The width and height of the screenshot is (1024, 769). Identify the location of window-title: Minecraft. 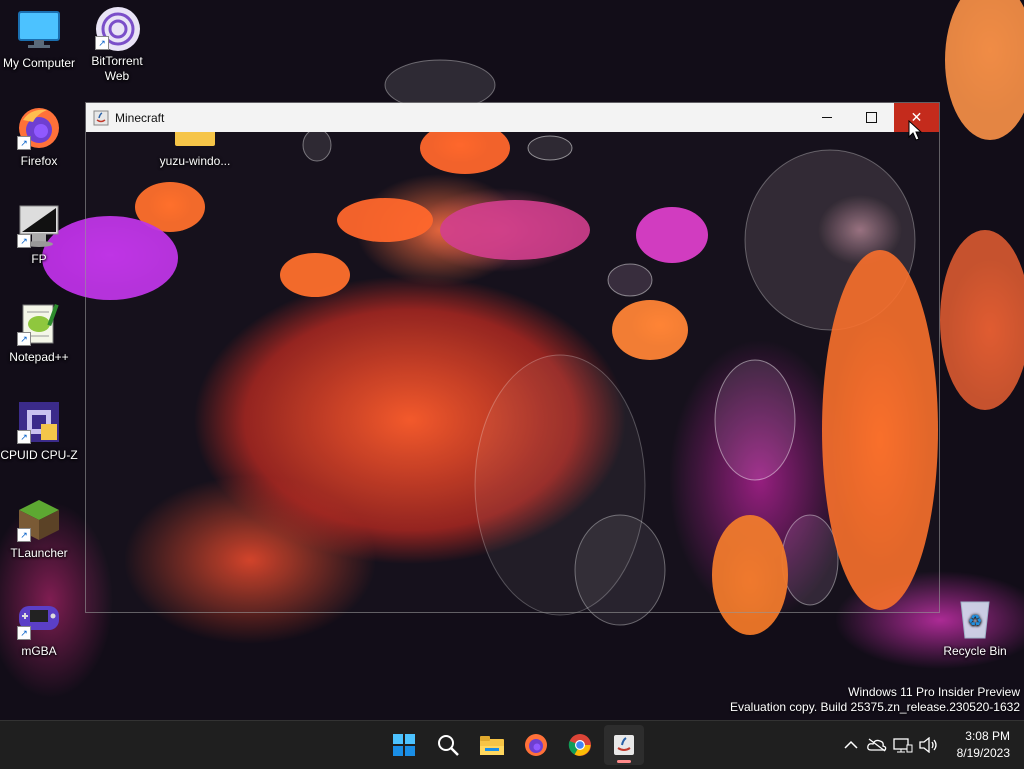
(140, 117).